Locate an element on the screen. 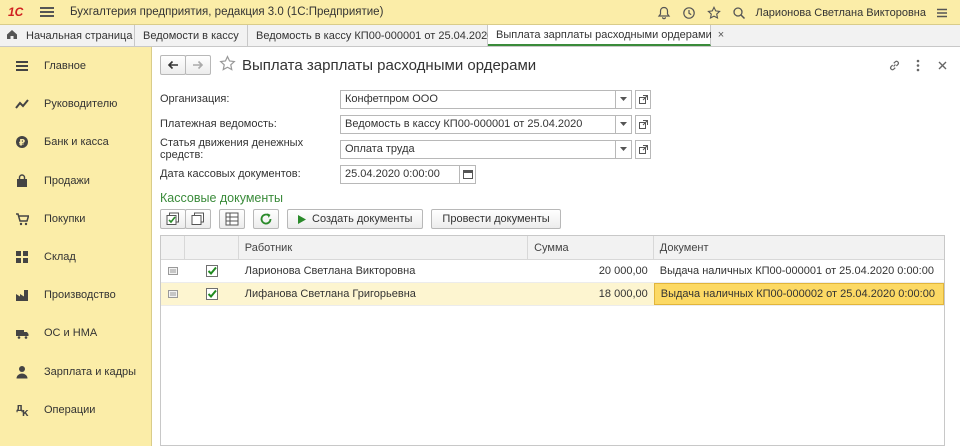  check-all-button is located at coordinates (173, 219).